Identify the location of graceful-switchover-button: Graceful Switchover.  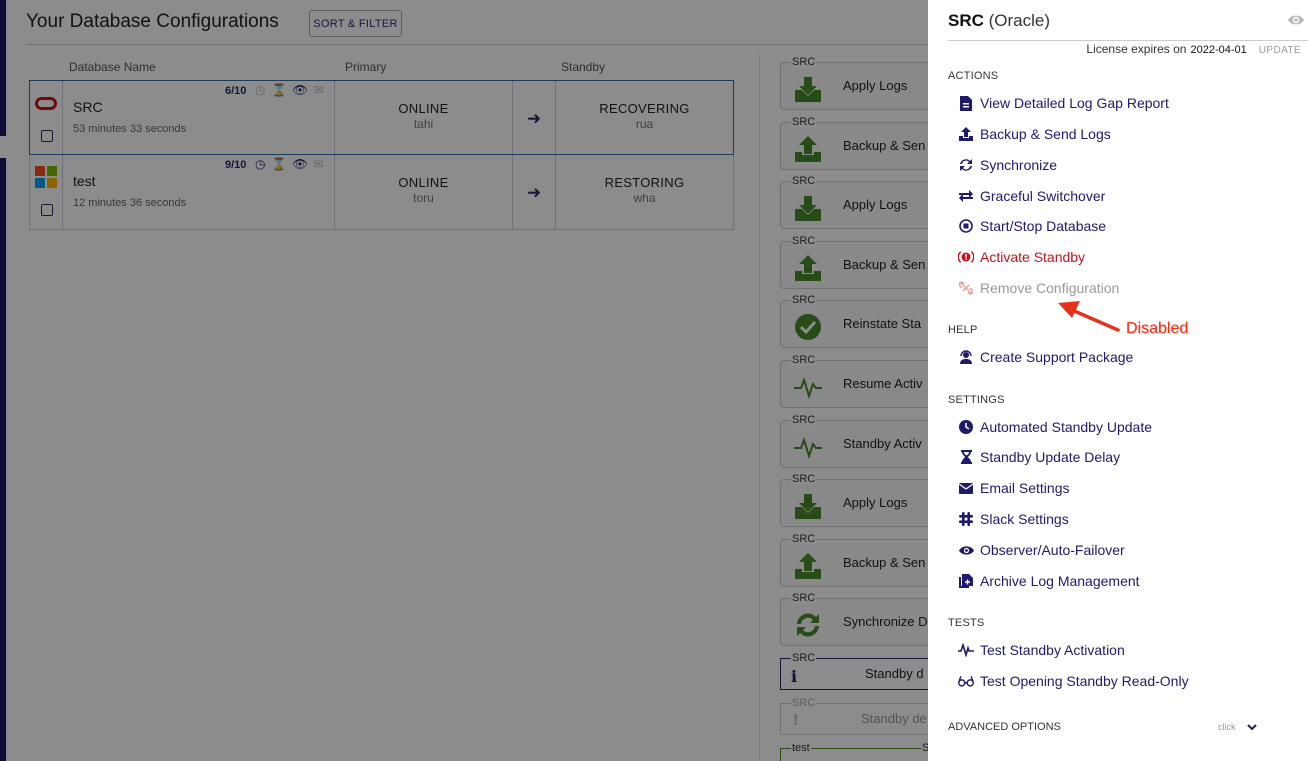
(1031, 196).